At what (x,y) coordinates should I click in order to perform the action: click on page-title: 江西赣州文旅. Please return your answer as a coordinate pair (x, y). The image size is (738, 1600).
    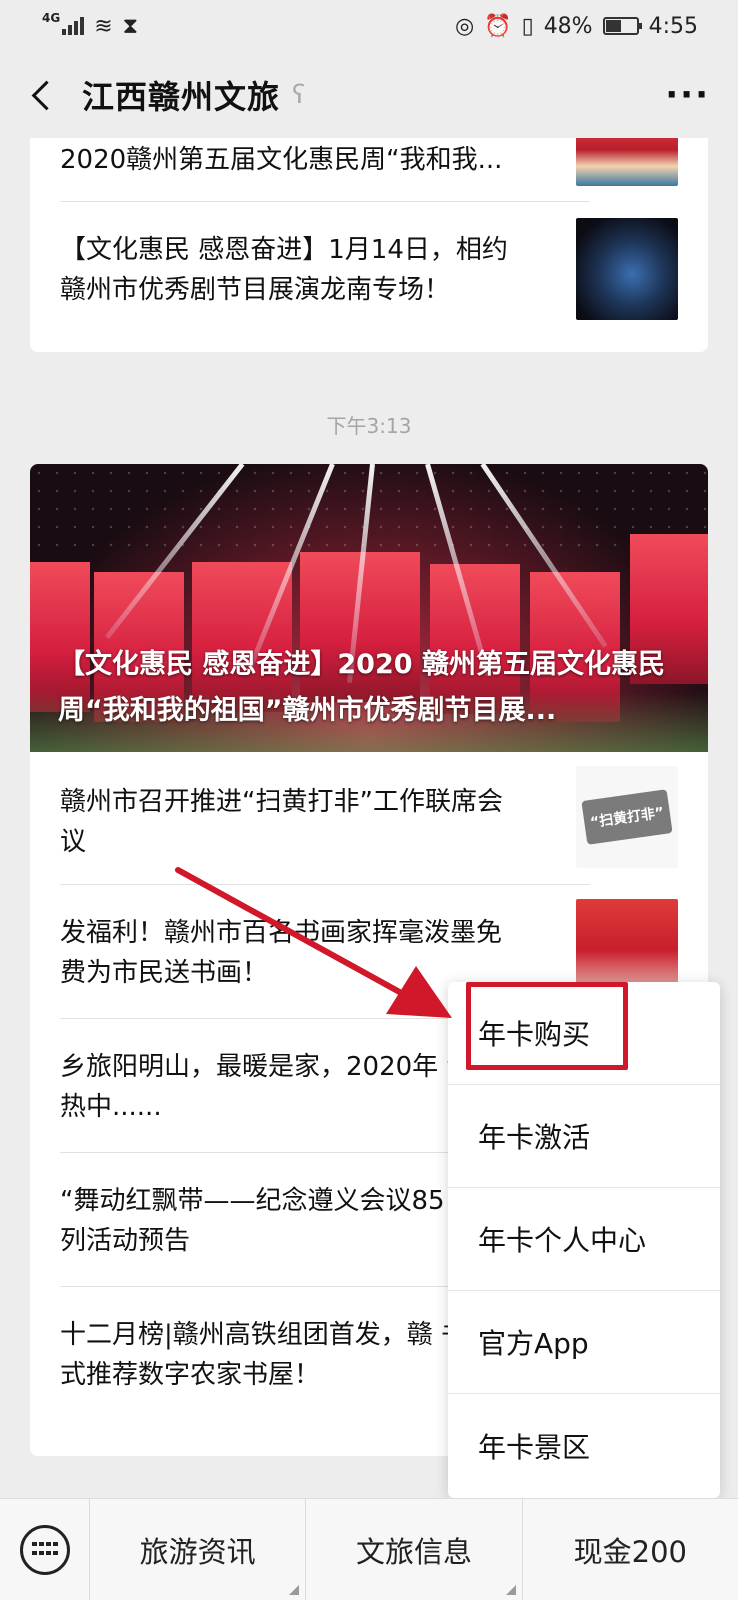
    Looking at the image, I should click on (181, 97).